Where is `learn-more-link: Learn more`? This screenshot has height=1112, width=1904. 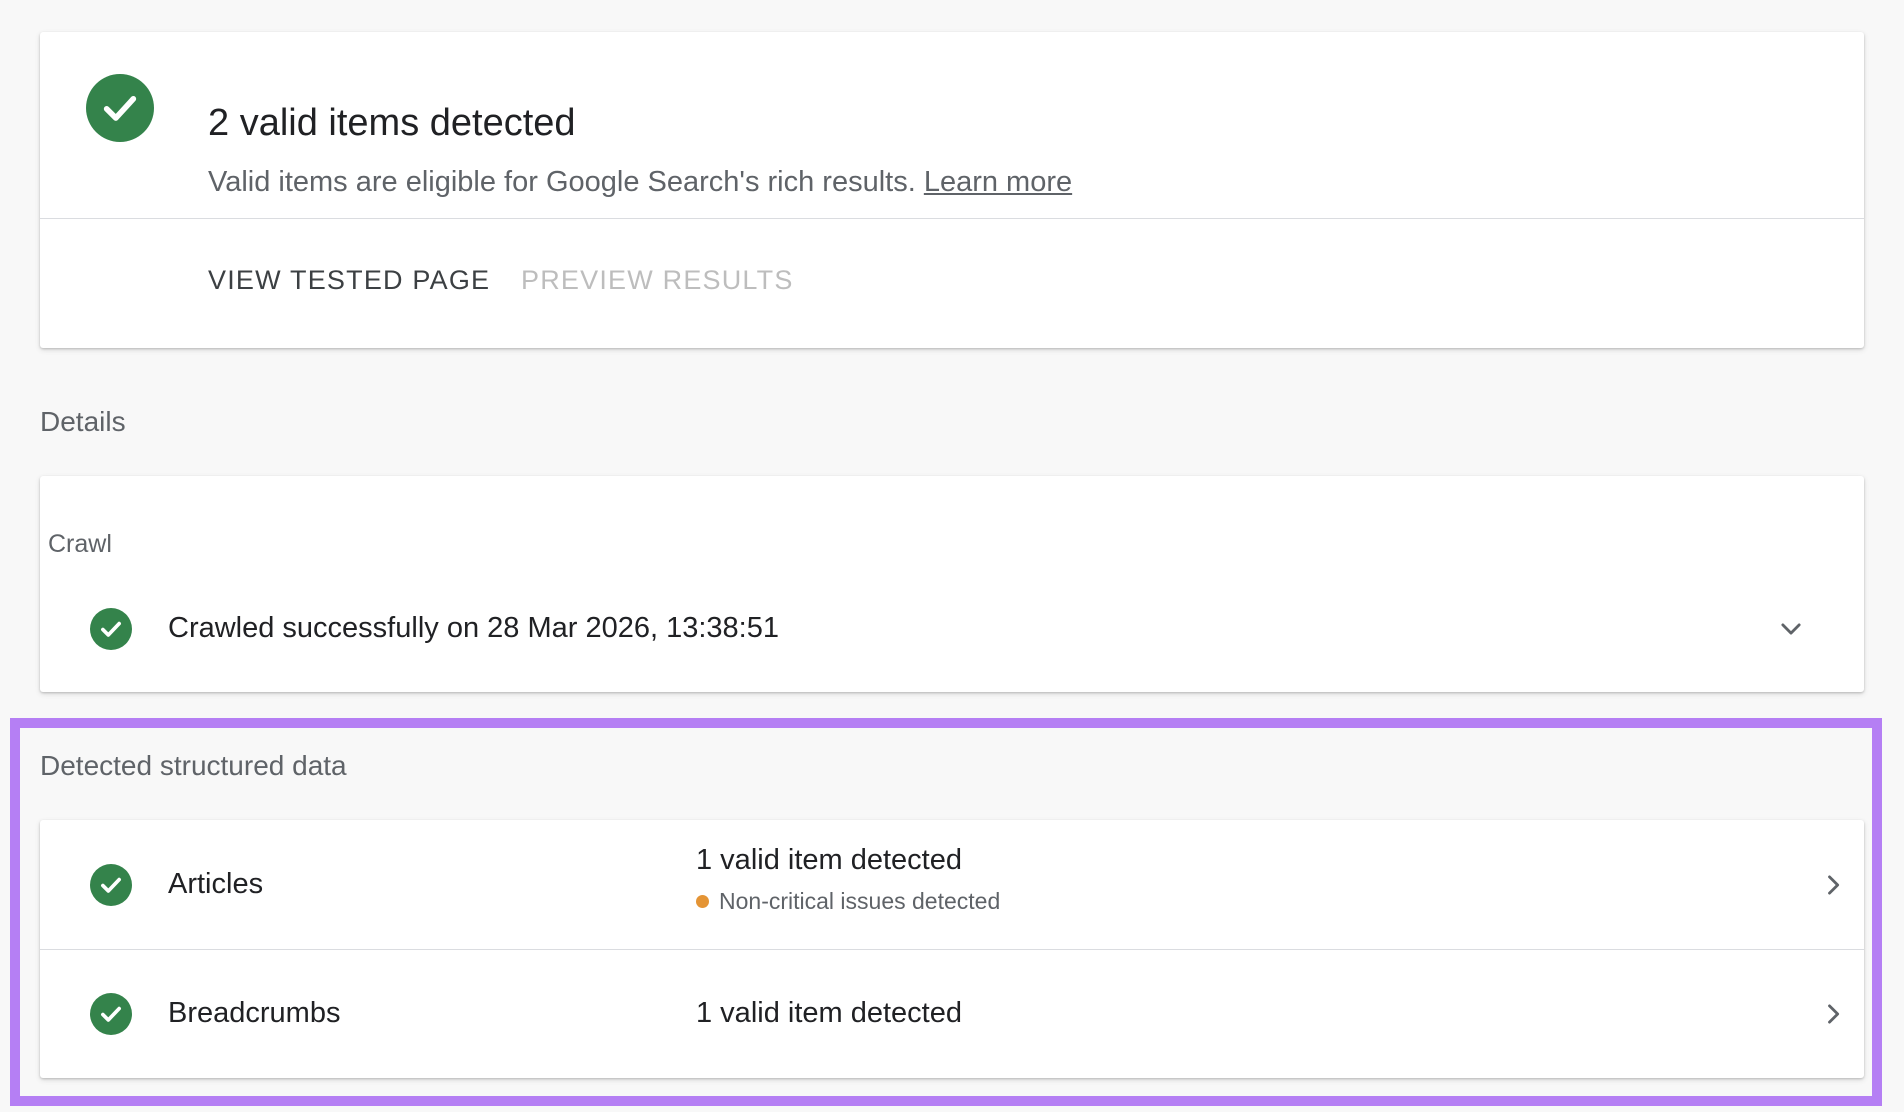 learn-more-link: Learn more is located at coordinates (998, 182).